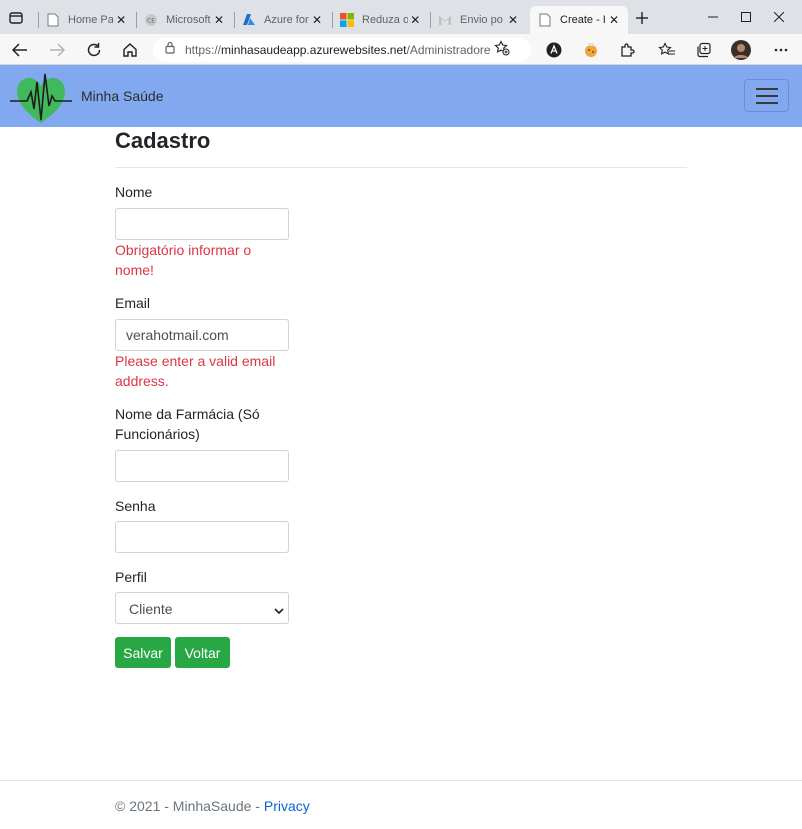 The width and height of the screenshot is (802, 829). Describe the element at coordinates (16, 18) in the screenshot. I see `tab-actions-icon` at that location.